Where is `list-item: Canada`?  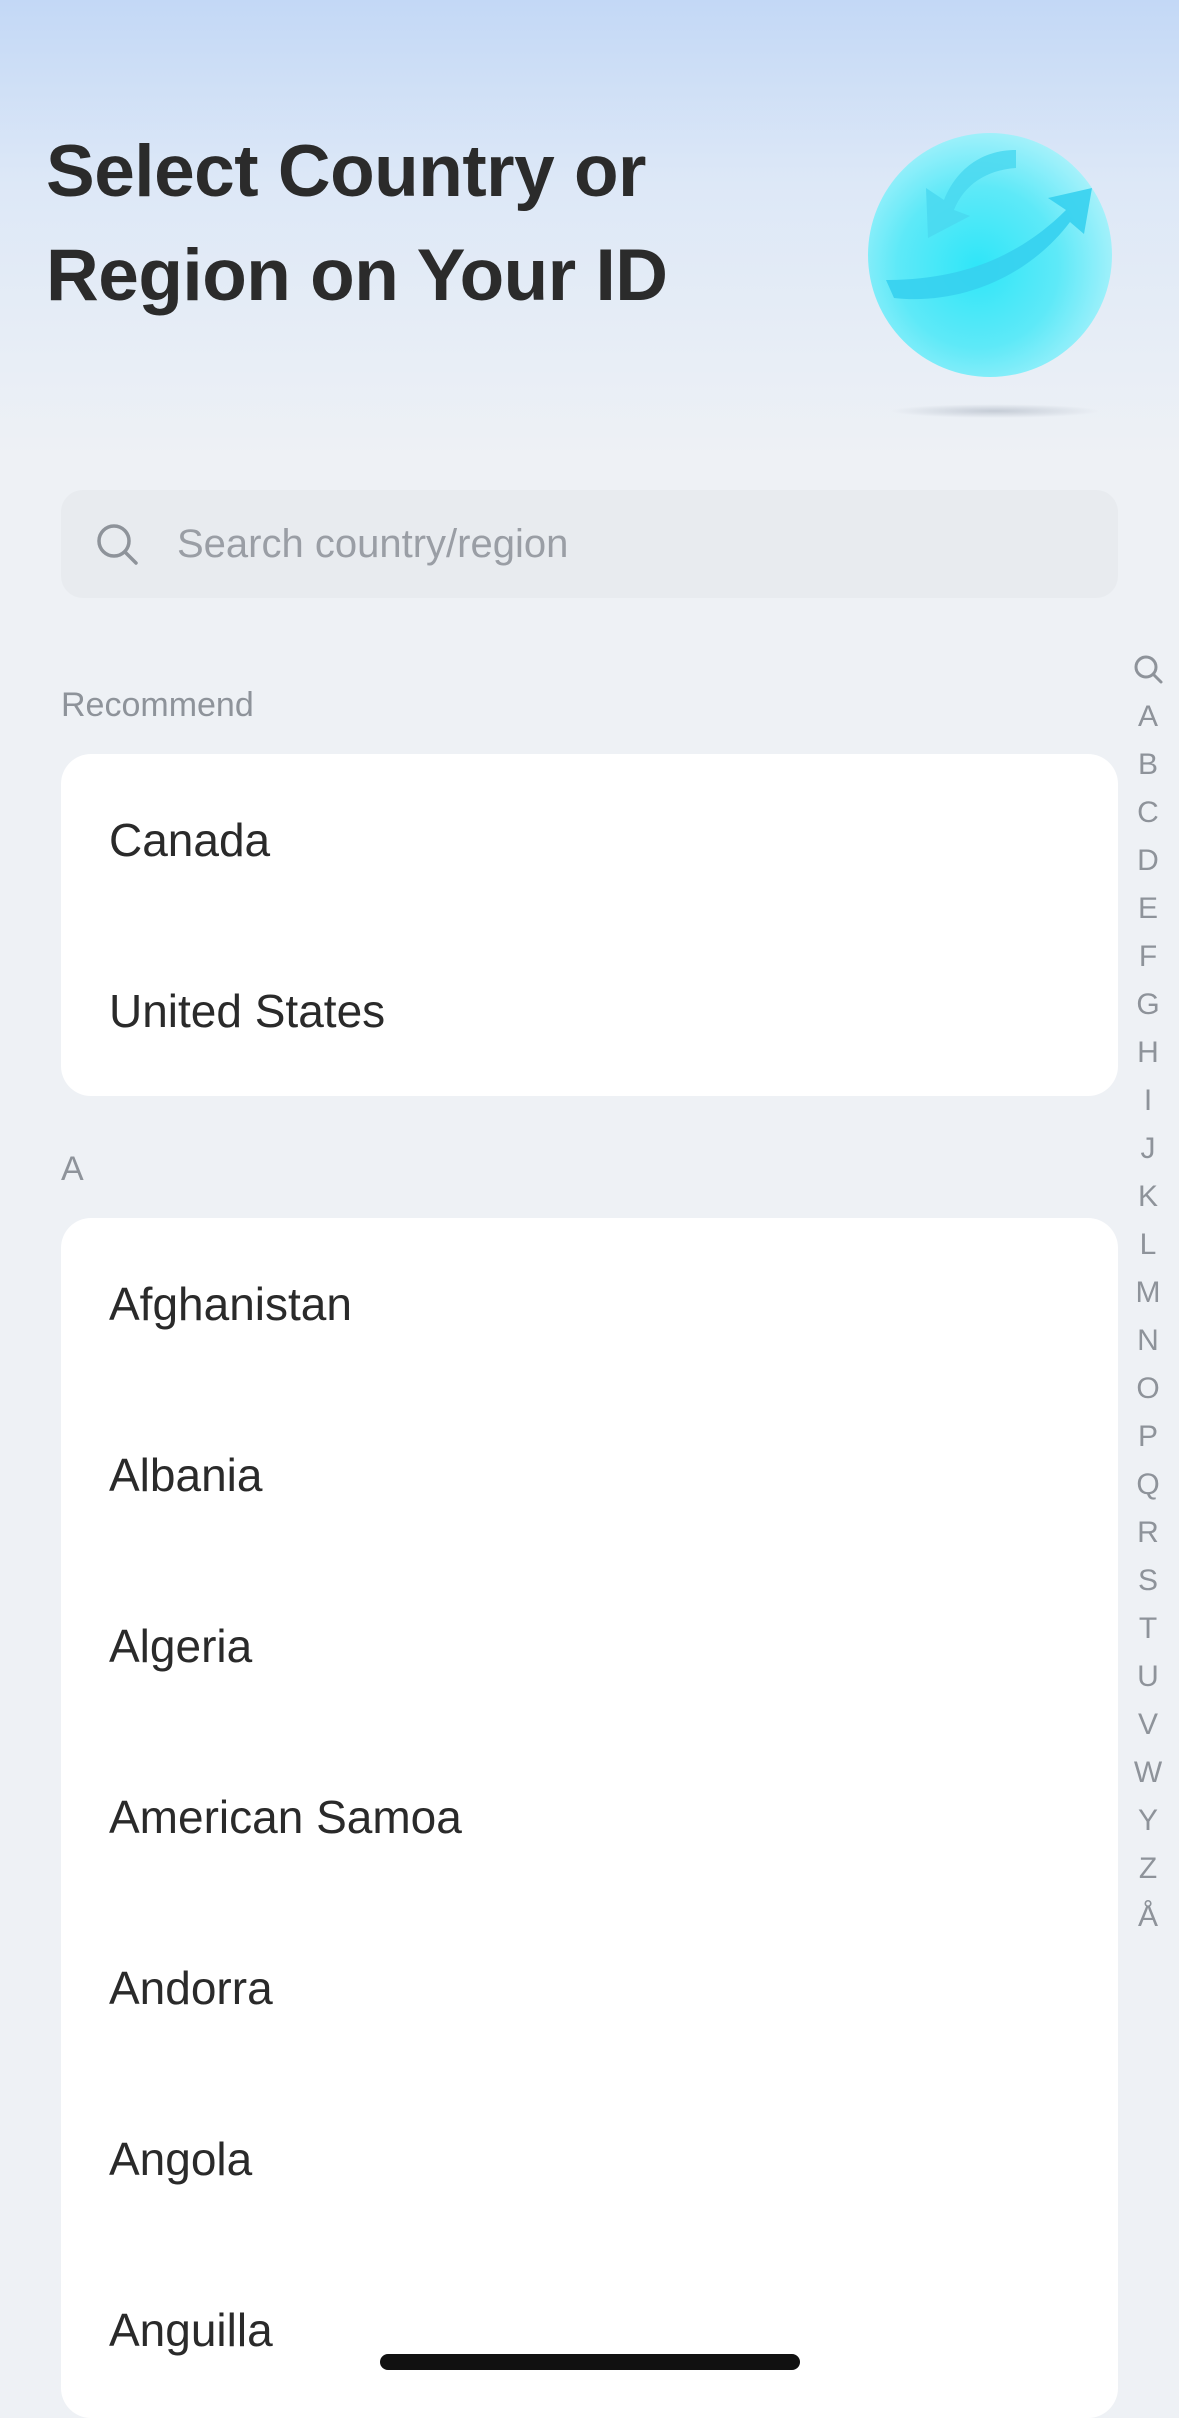
list-item: Canada is located at coordinates (589, 839).